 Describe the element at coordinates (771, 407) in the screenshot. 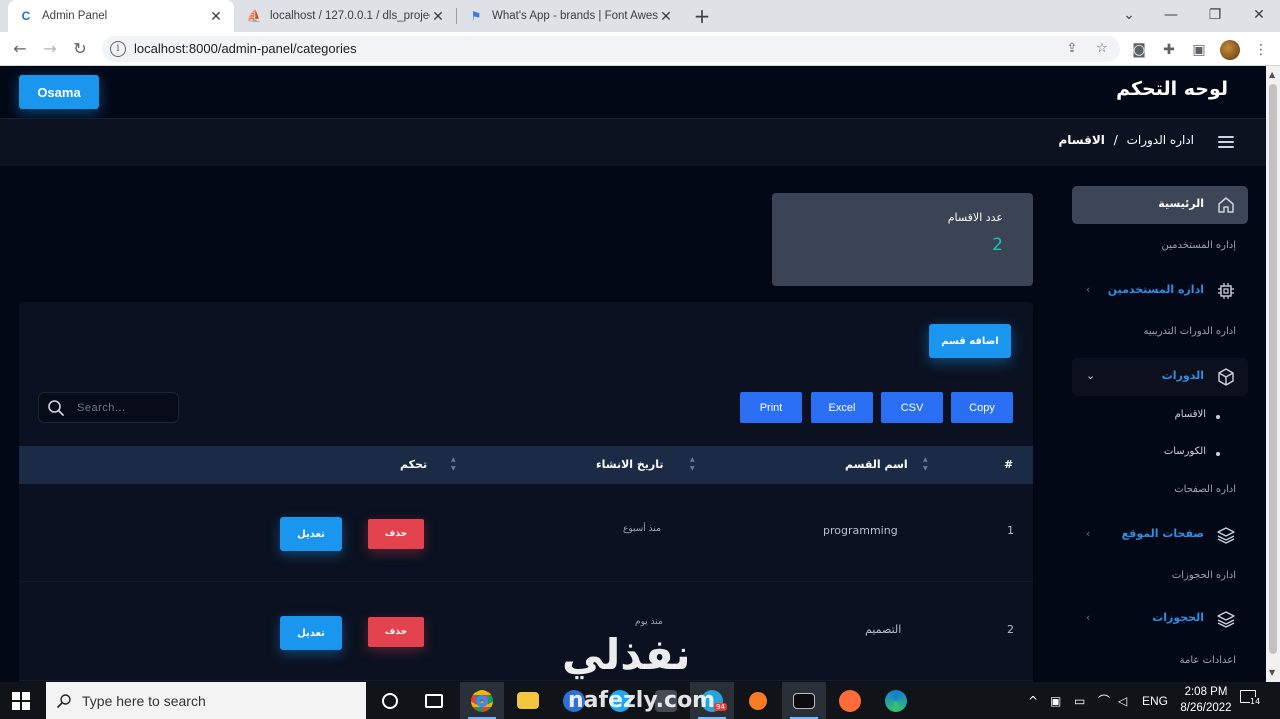

I see `print-button: Print` at that location.